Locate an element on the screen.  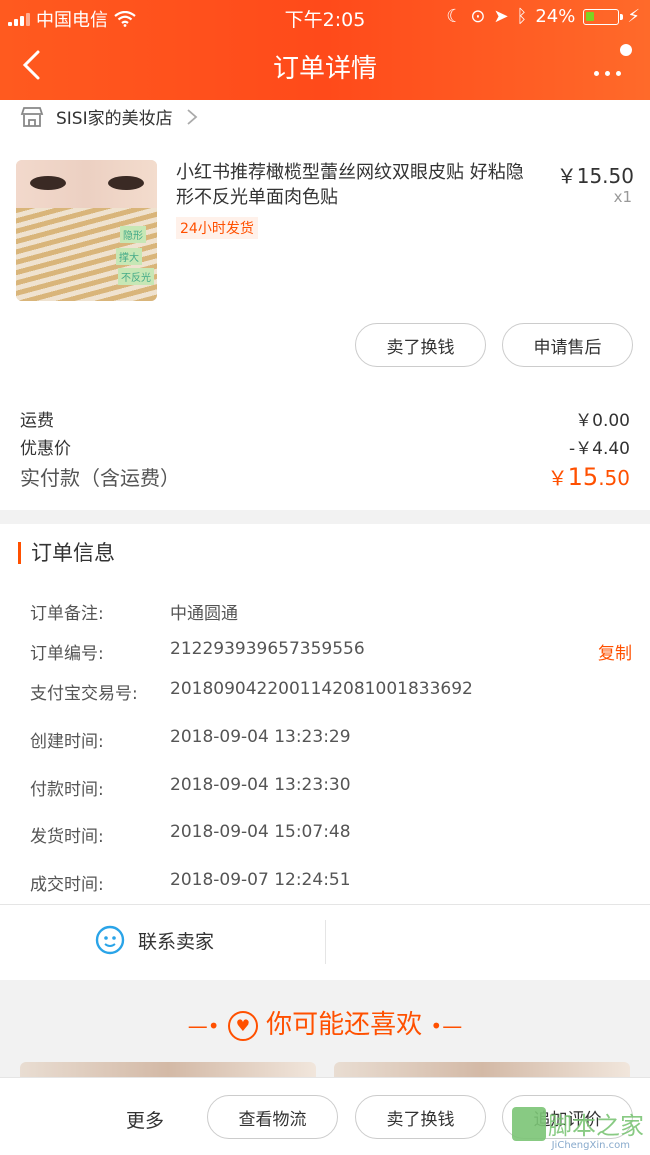
shipping-fee-value: ￥0.00 is located at coordinates (602, 421).